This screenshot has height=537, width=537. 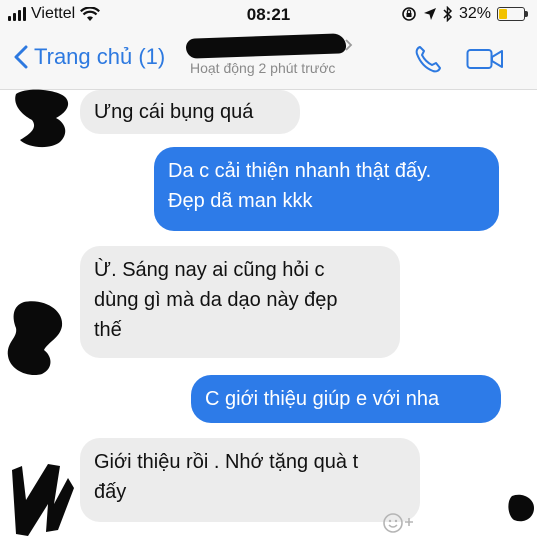 What do you see at coordinates (429, 14) in the screenshot?
I see `location-arrow-icon` at bounding box center [429, 14].